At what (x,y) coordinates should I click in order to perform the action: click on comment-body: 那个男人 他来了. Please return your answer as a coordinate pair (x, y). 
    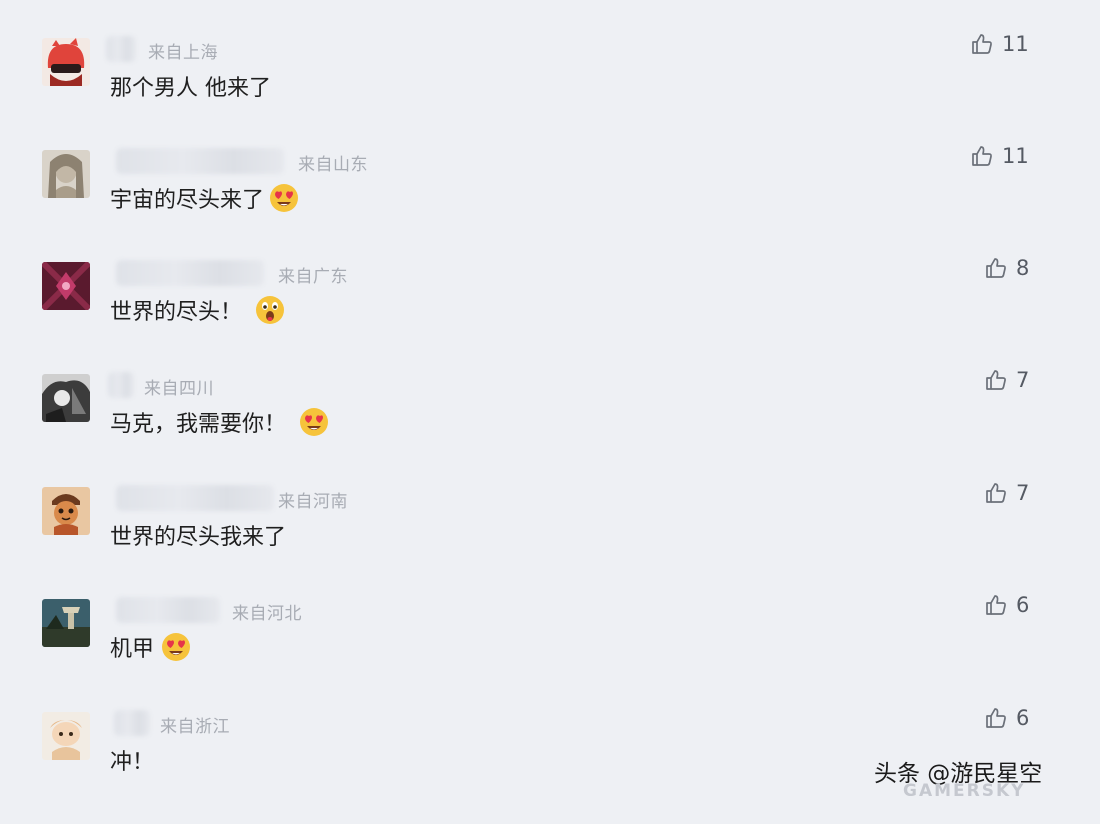
    Looking at the image, I should click on (190, 88).